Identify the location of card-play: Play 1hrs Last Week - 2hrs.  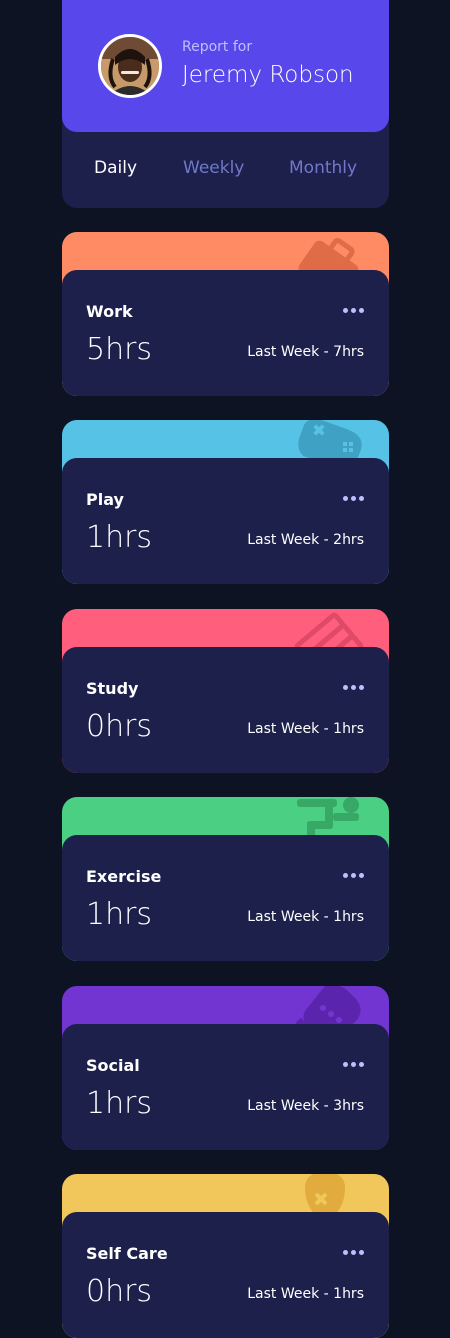
(225, 502).